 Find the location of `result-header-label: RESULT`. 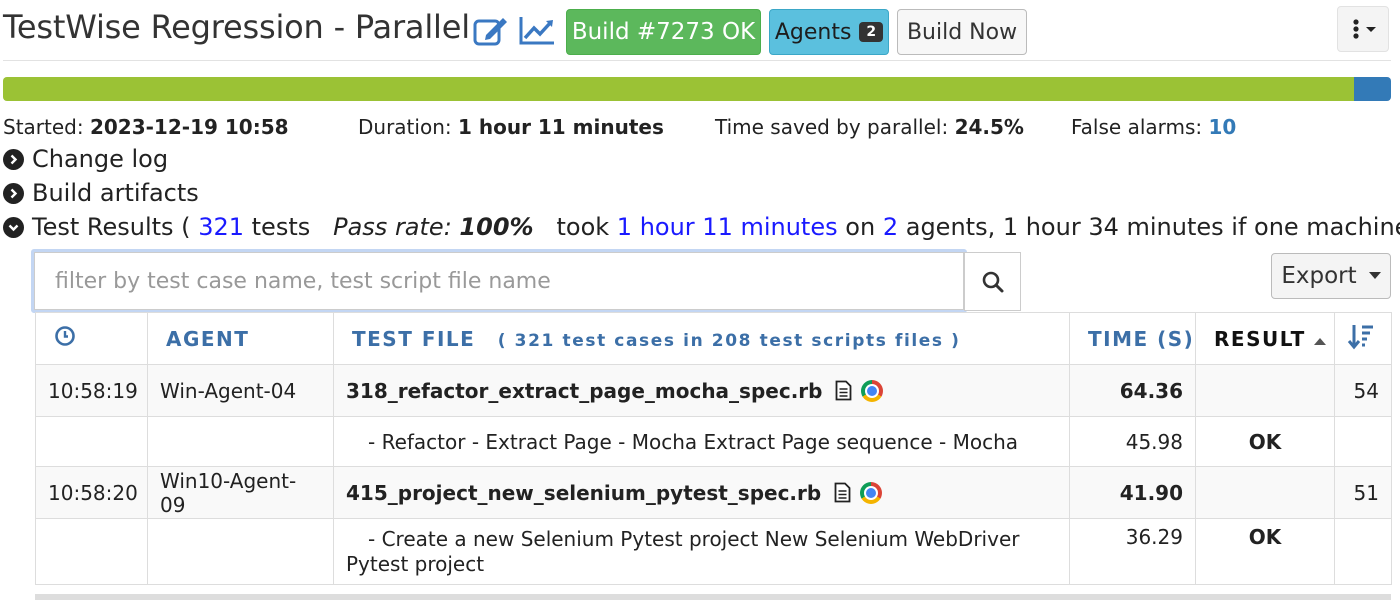

result-header-label: RESULT is located at coordinates (1260, 338).